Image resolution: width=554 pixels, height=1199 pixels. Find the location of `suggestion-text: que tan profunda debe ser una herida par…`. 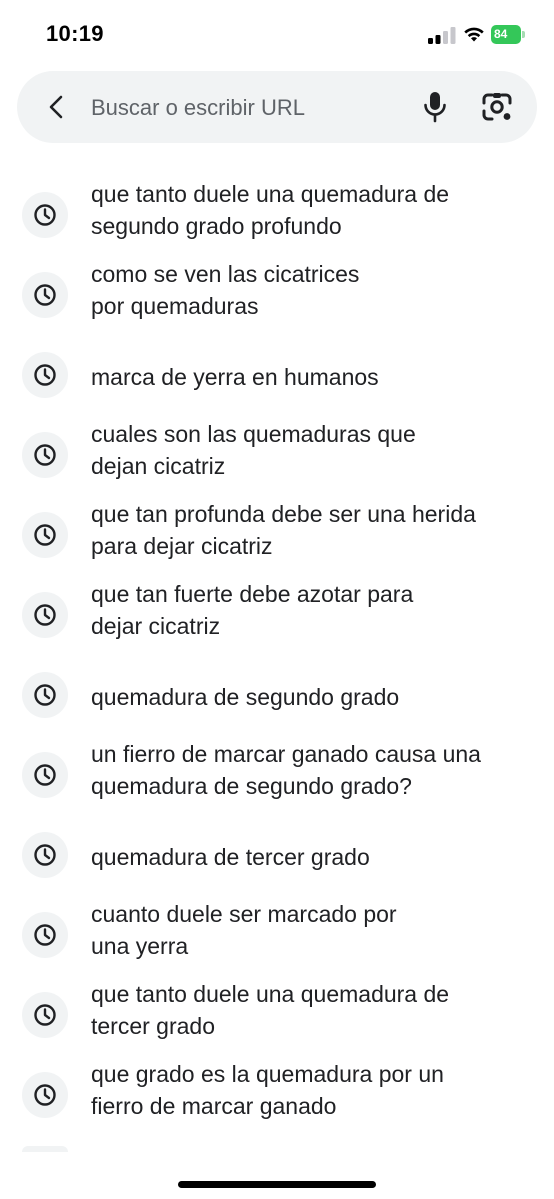

suggestion-text: que tan profunda debe ser una herida par… is located at coordinates (311, 530).